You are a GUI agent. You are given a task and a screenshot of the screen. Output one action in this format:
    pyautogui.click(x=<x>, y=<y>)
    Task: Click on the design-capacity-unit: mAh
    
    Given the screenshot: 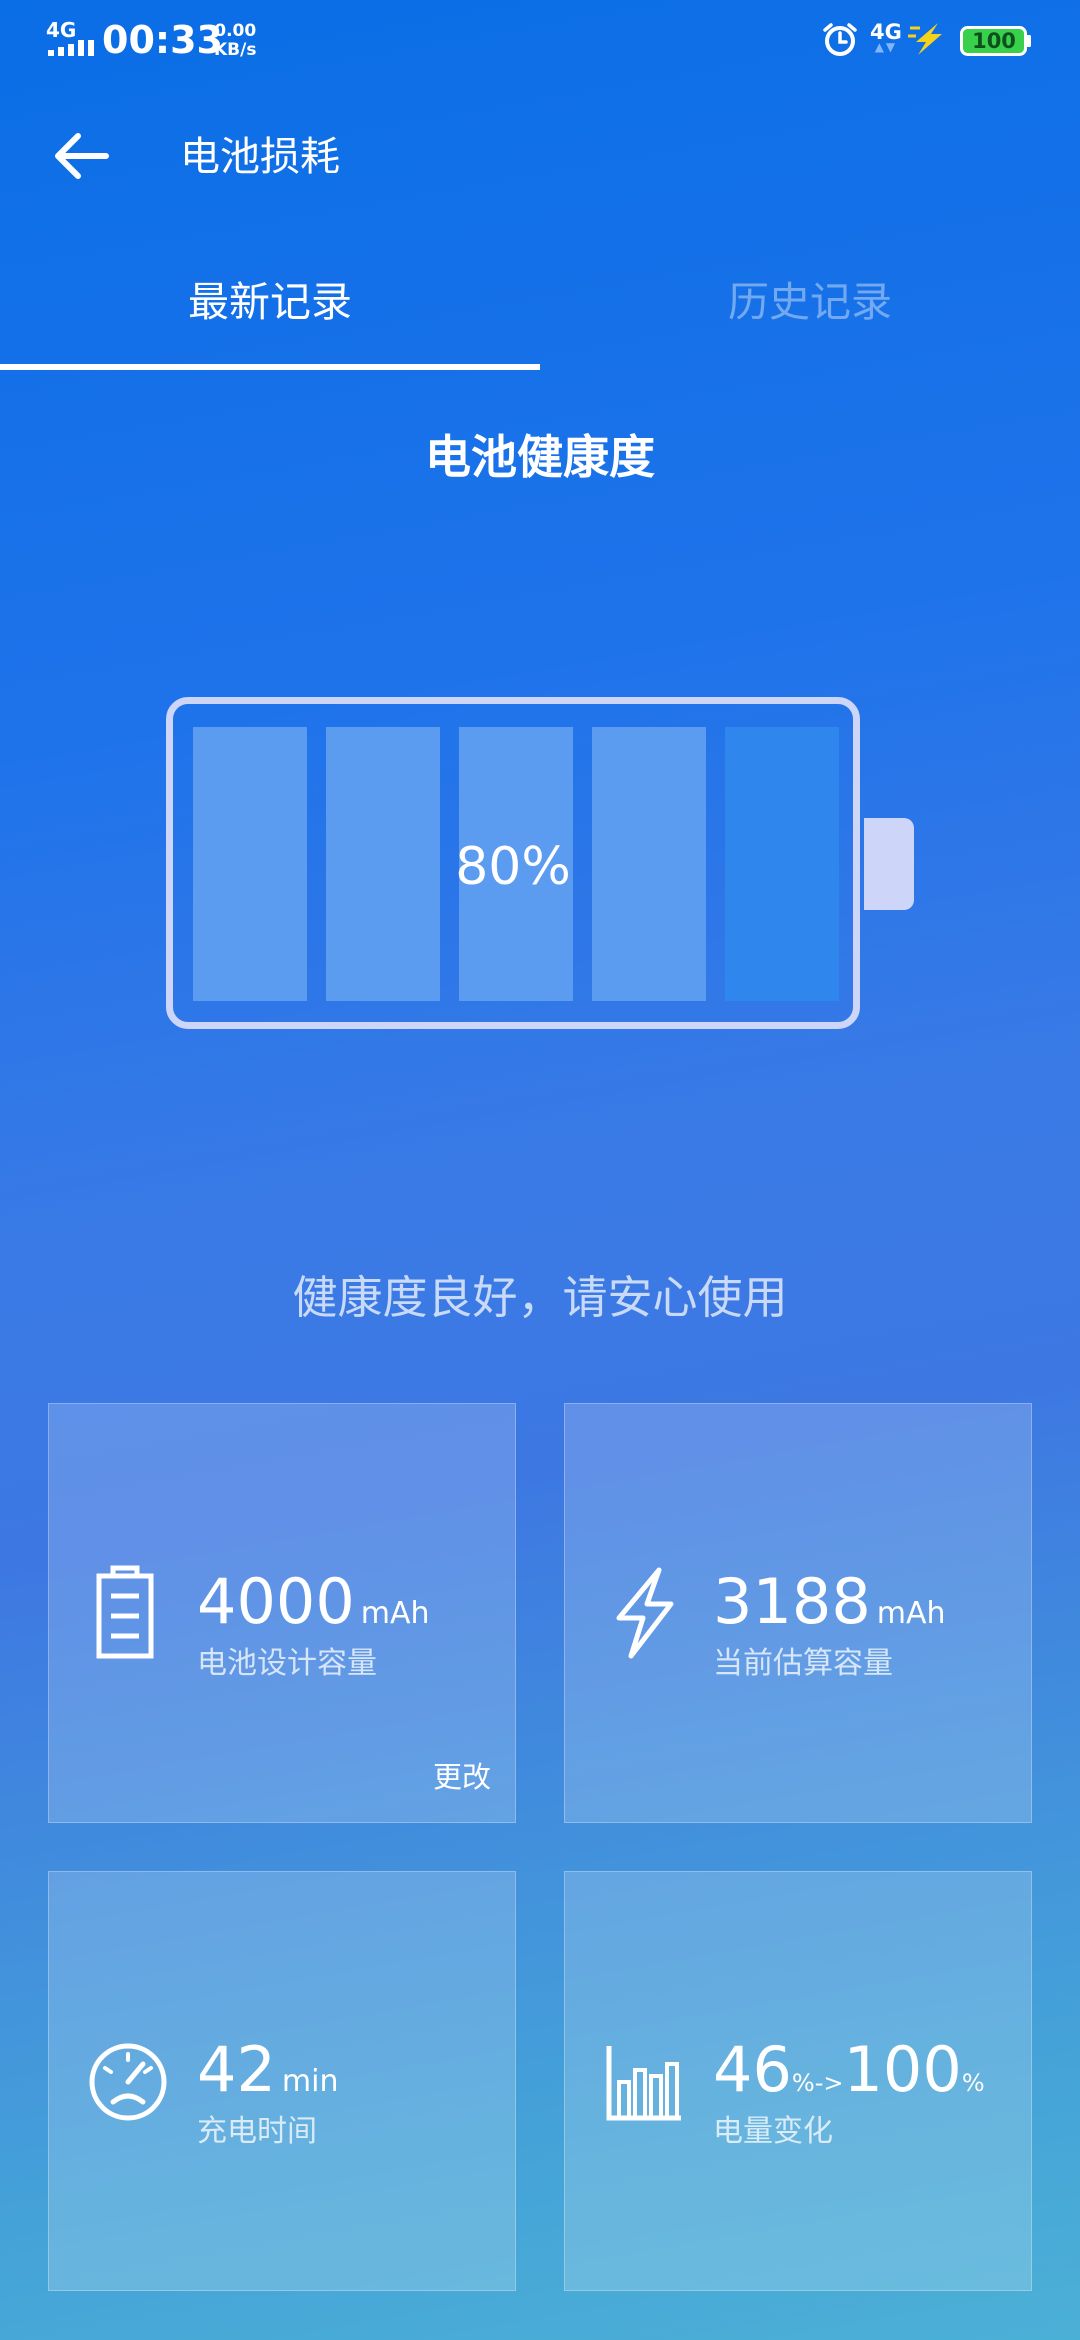 What is the action you would take?
    pyautogui.click(x=395, y=1613)
    